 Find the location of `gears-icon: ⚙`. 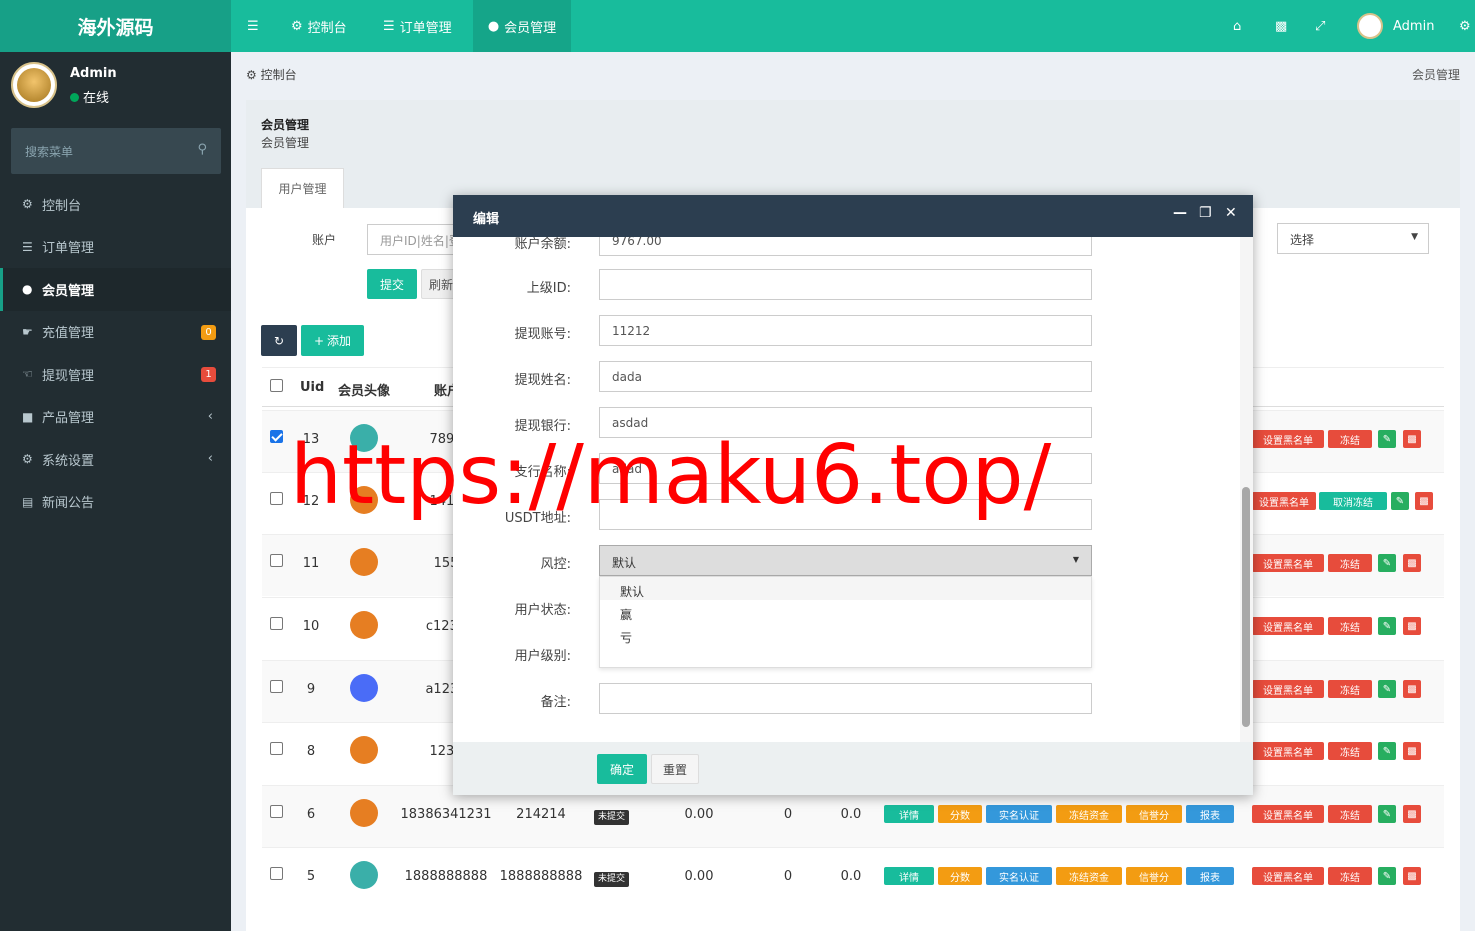

gears-icon: ⚙ is located at coordinates (1465, 26).